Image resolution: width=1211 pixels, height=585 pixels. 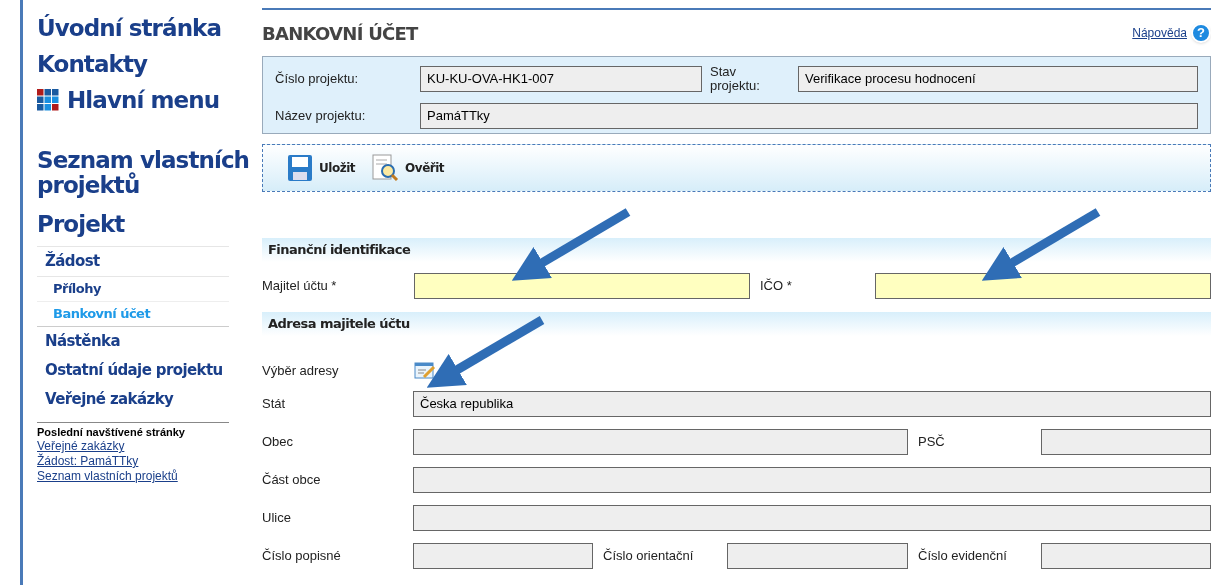 What do you see at coordinates (648, 556) in the screenshot?
I see `field-label: Číslo orientační` at bounding box center [648, 556].